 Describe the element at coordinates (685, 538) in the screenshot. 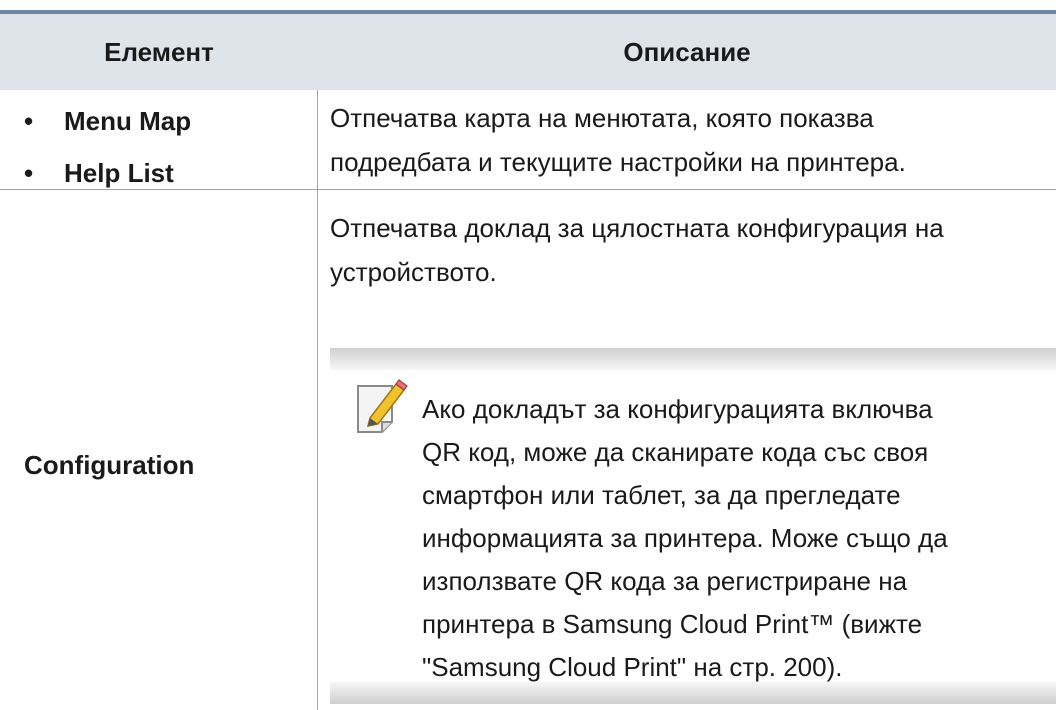

I see `note-line: информацията за принтера. Може също да` at that location.